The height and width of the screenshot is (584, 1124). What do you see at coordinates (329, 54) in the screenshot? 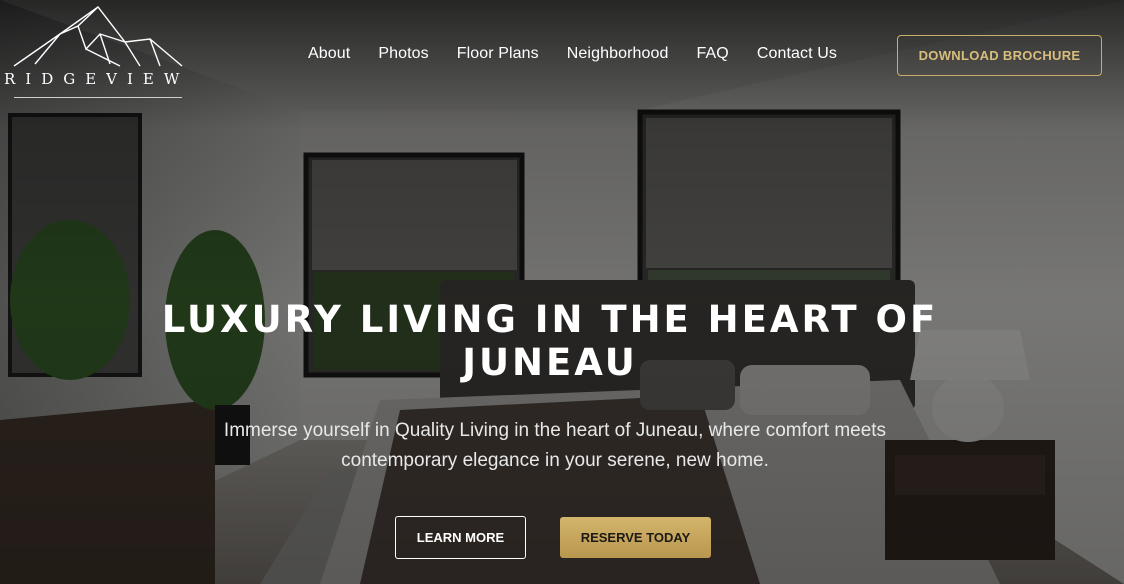
I see `nav-link-about: About` at bounding box center [329, 54].